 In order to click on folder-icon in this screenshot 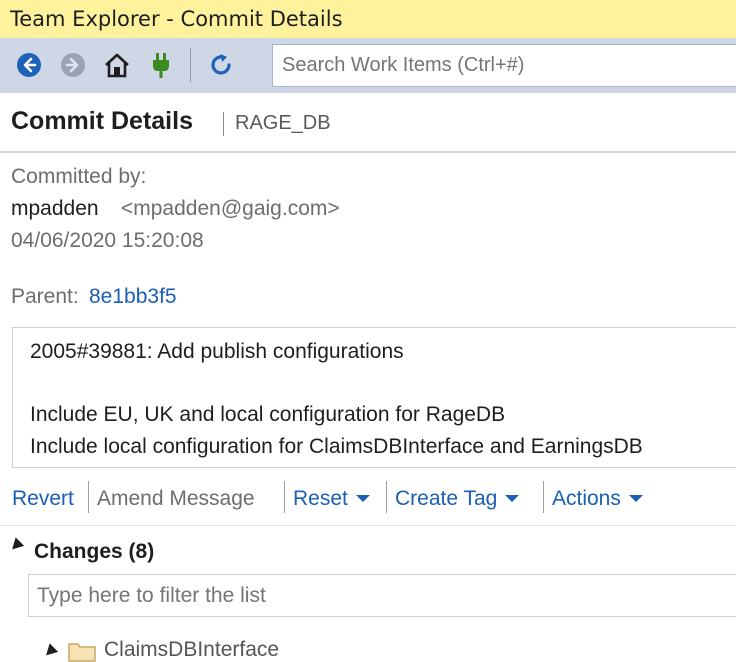, I will do `click(82, 652)`.